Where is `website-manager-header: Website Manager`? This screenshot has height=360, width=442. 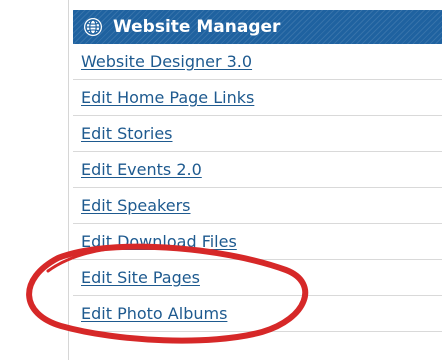 website-manager-header: Website Manager is located at coordinates (257, 27).